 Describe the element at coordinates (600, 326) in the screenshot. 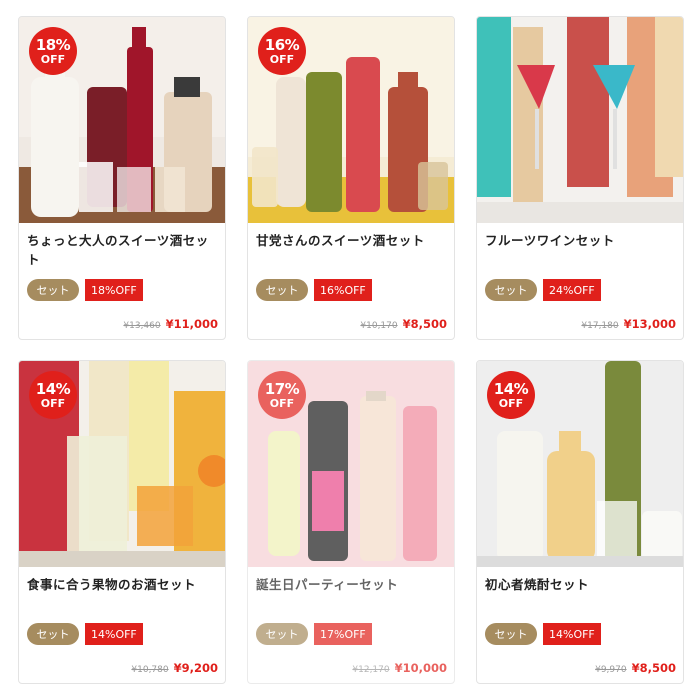

I see `original-price: ¥17,180` at that location.